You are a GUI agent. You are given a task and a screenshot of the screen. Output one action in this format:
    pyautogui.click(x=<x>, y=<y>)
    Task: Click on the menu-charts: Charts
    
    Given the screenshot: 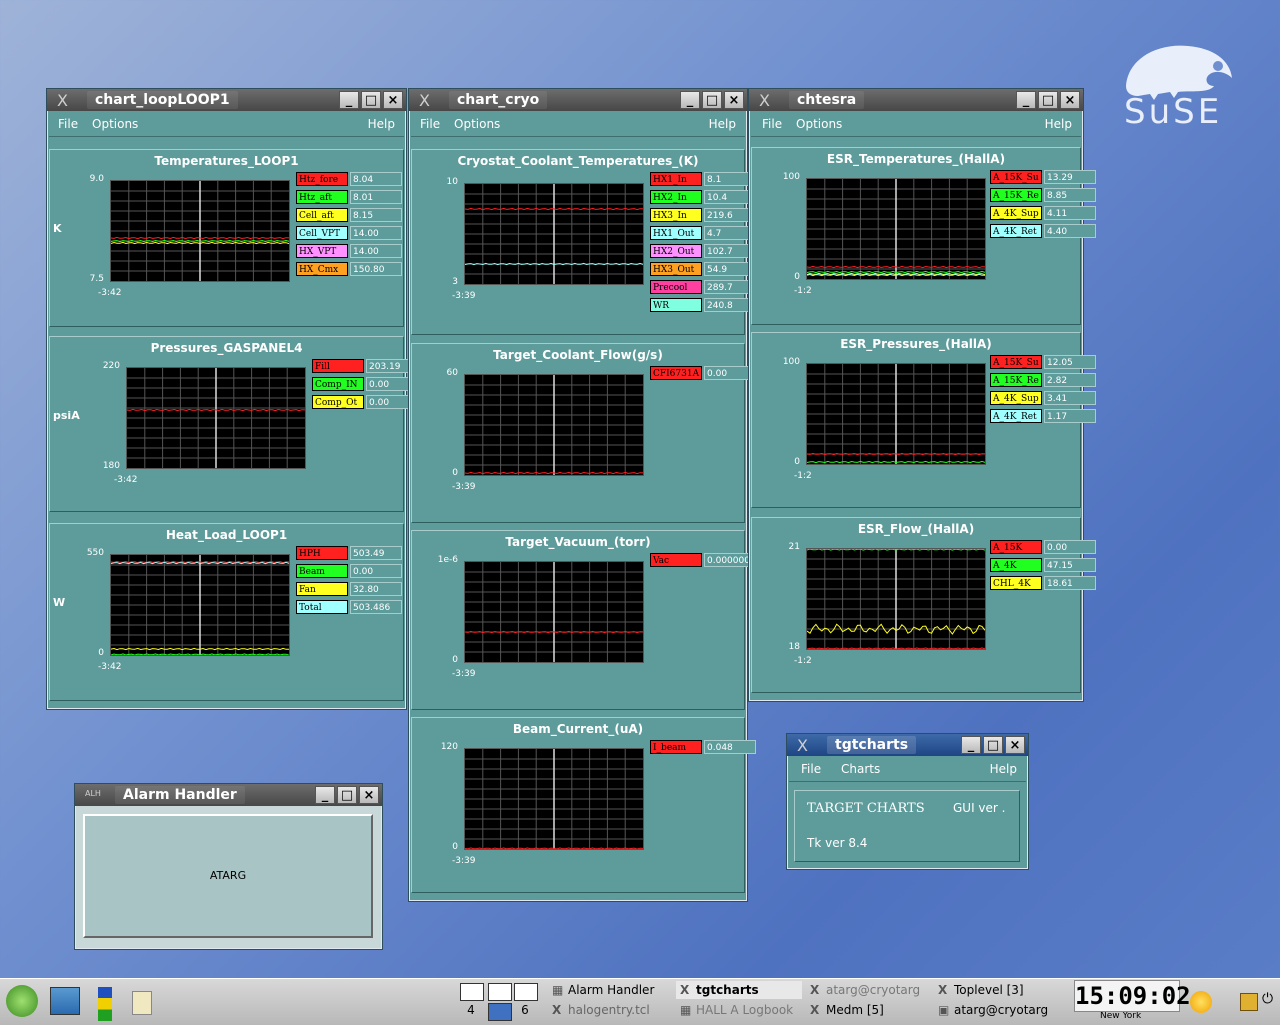 What is the action you would take?
    pyautogui.click(x=860, y=769)
    